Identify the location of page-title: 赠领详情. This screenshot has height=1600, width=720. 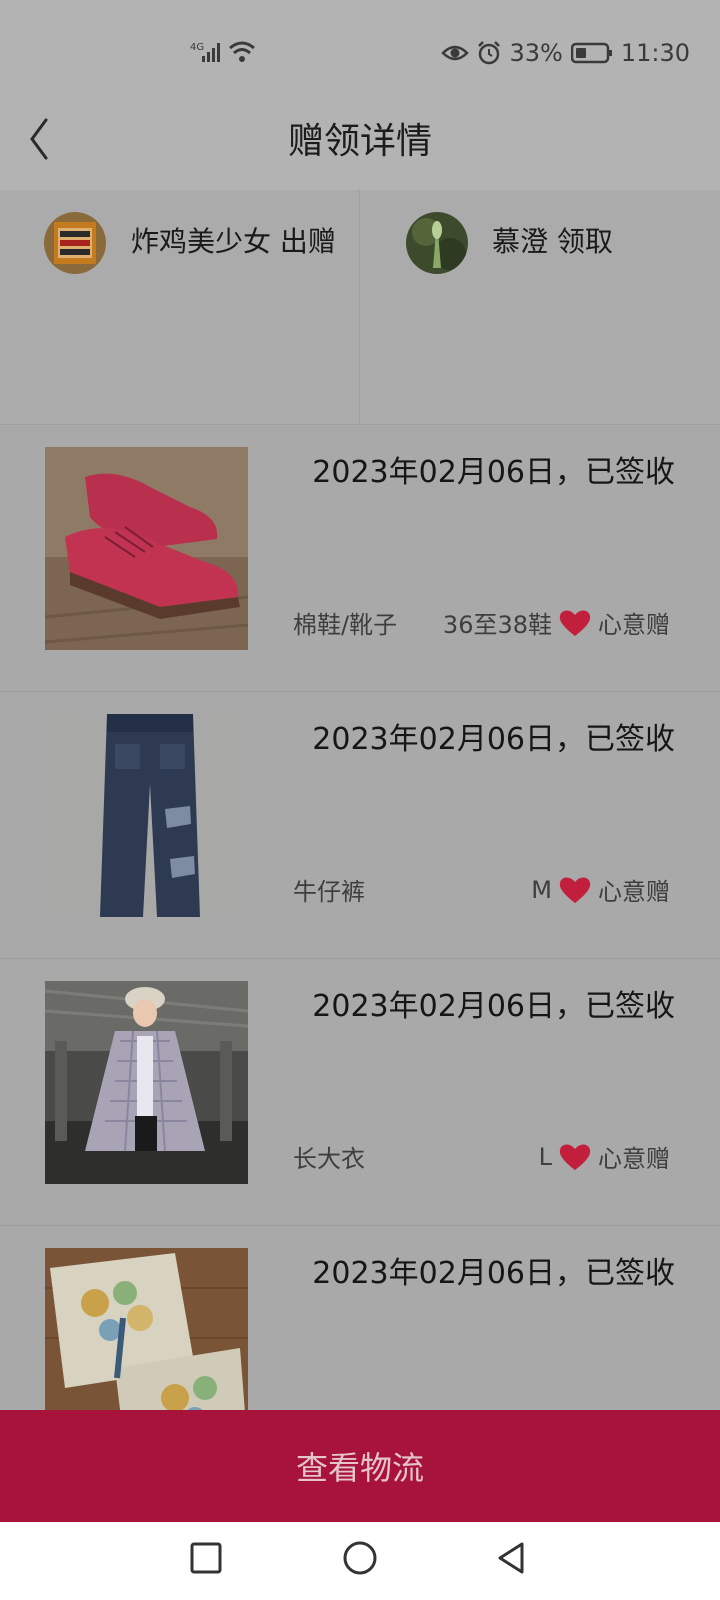
(359, 141).